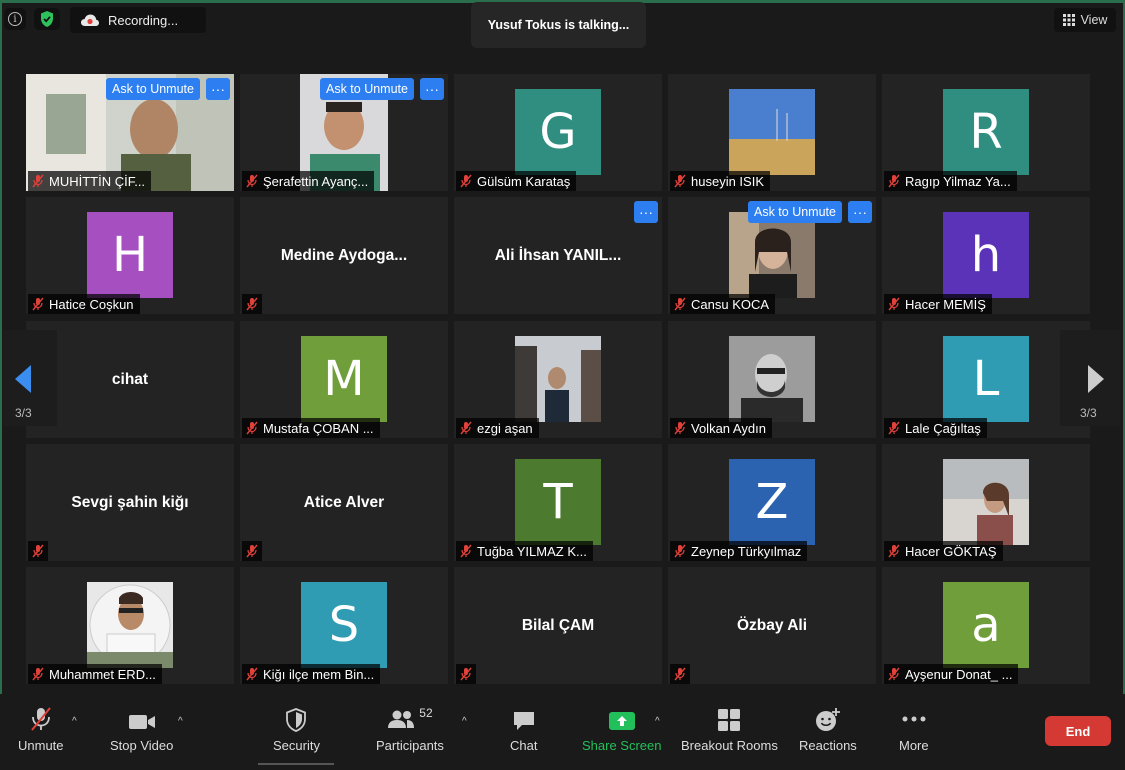 The height and width of the screenshot is (770, 1125). Describe the element at coordinates (30, 378) in the screenshot. I see `previous-page-button: 3/3` at that location.